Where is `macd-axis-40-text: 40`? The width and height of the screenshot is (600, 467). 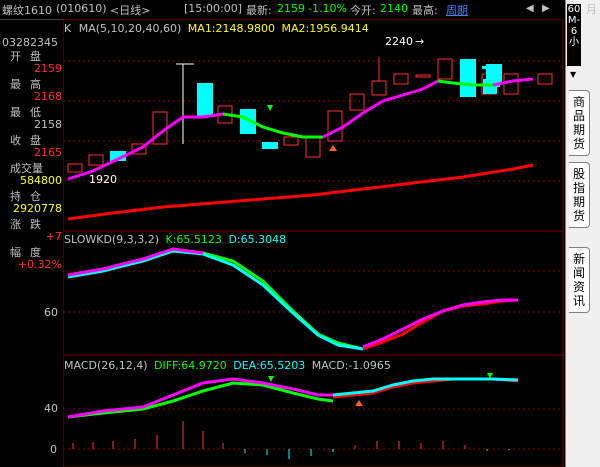 macd-axis-40-text: 40 is located at coordinates (51, 408).